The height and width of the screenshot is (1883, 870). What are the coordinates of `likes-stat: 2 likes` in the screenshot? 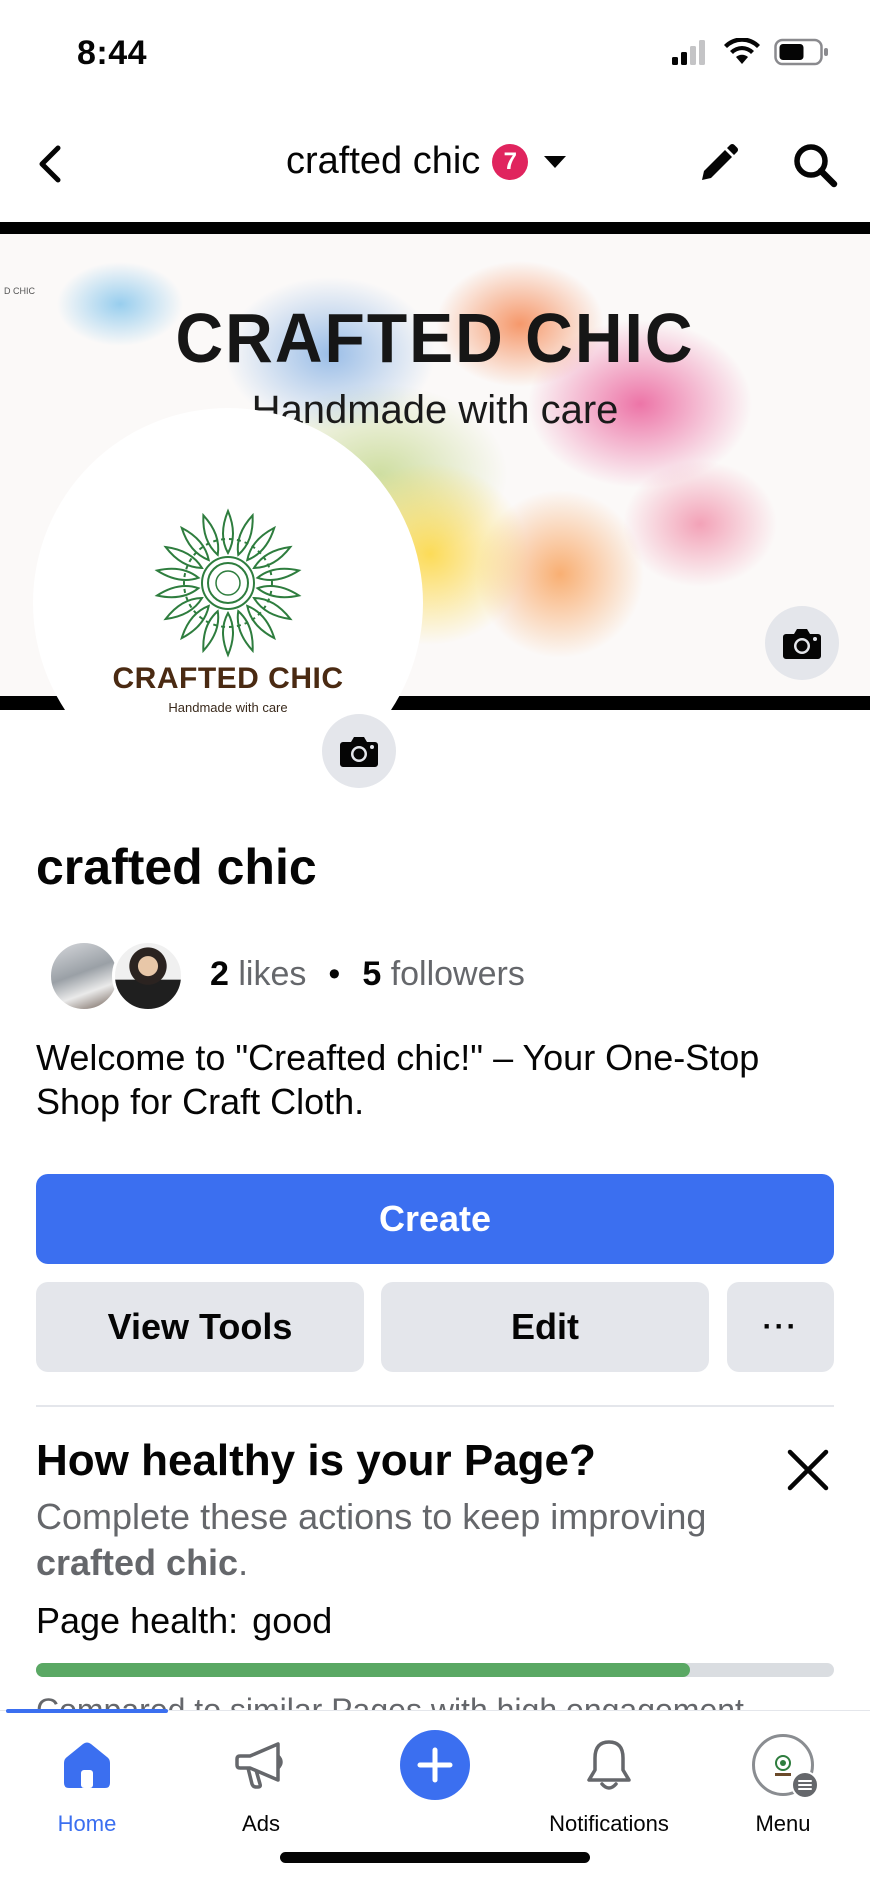 It's located at (258, 974).